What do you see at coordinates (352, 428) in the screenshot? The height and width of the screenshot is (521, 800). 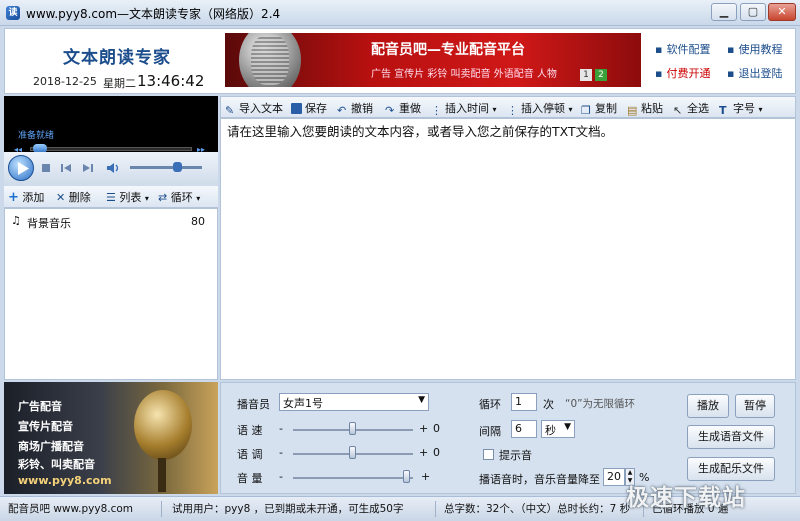 I see `speed-slider-knob` at bounding box center [352, 428].